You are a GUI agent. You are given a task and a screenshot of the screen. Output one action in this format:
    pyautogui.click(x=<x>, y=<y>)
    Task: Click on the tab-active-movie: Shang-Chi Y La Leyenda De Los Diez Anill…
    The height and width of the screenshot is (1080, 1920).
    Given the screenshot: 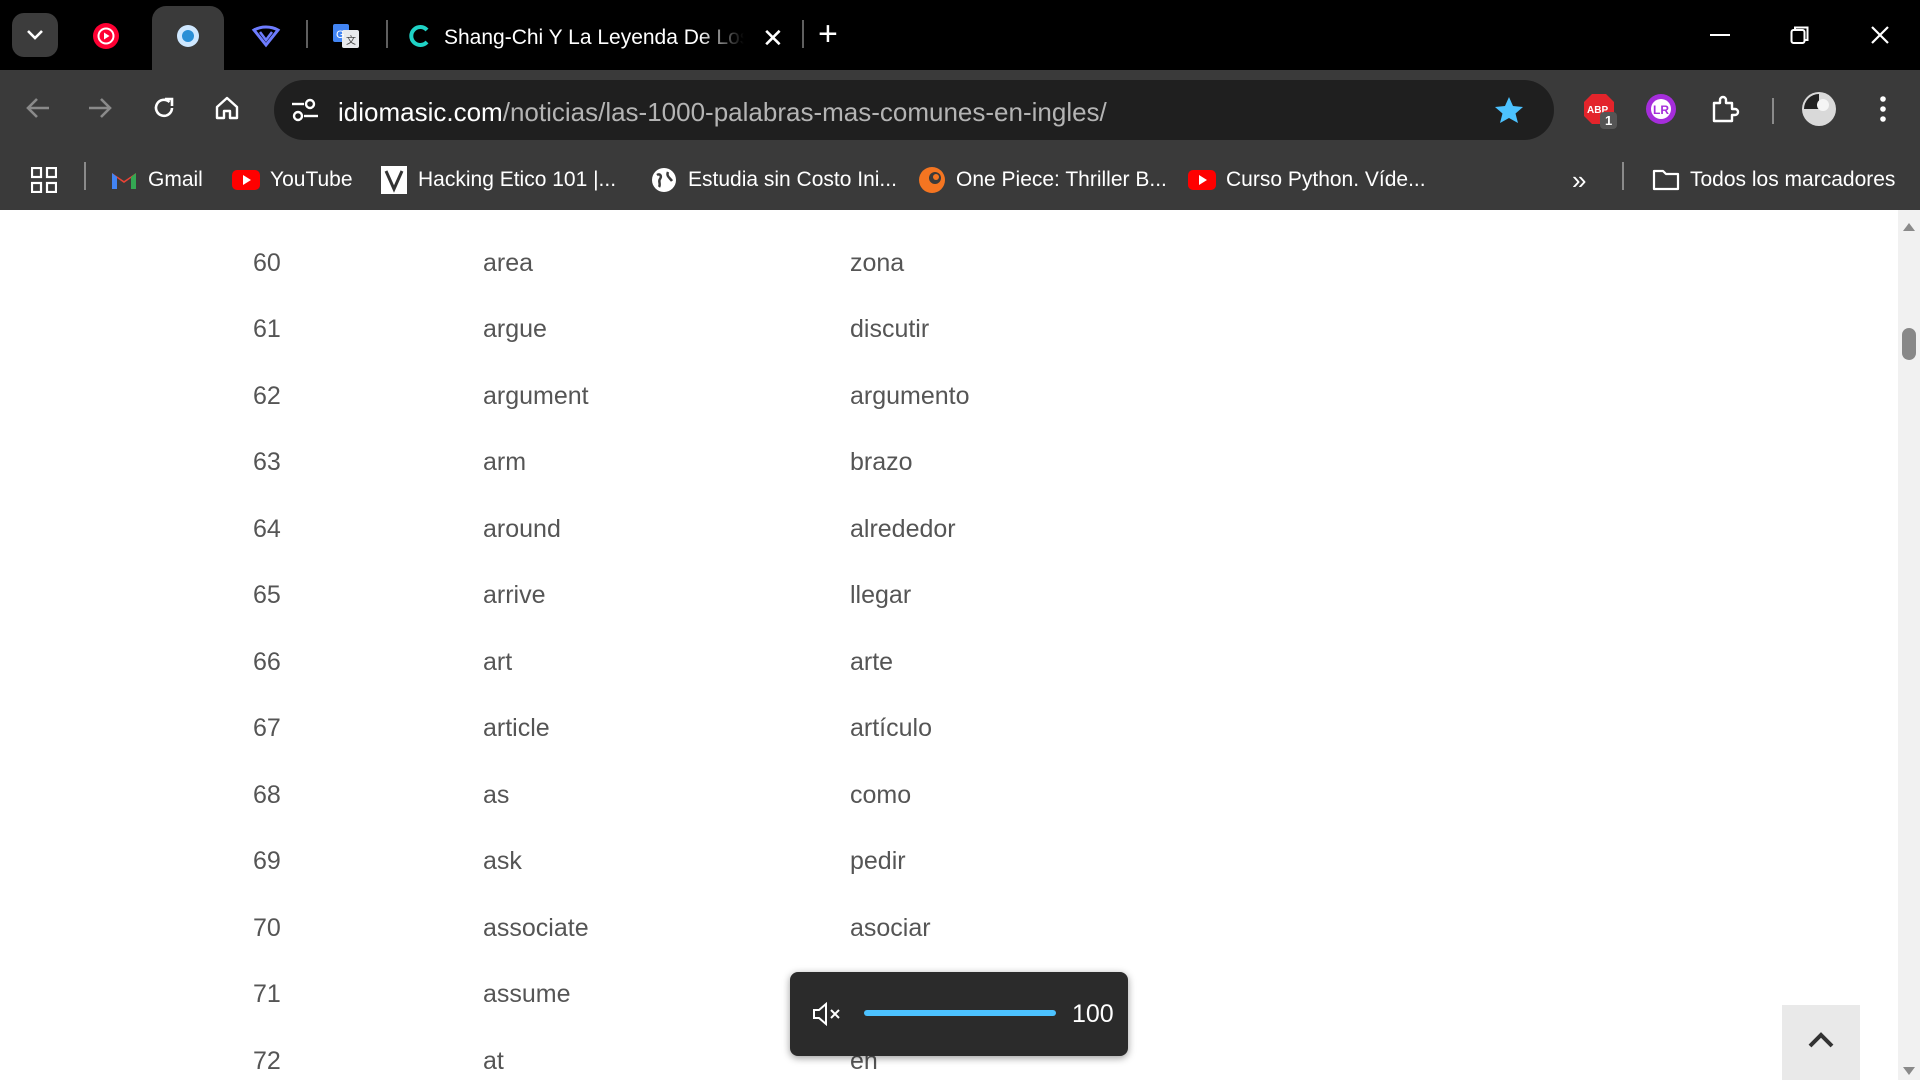 What is the action you would take?
    pyautogui.click(x=598, y=38)
    